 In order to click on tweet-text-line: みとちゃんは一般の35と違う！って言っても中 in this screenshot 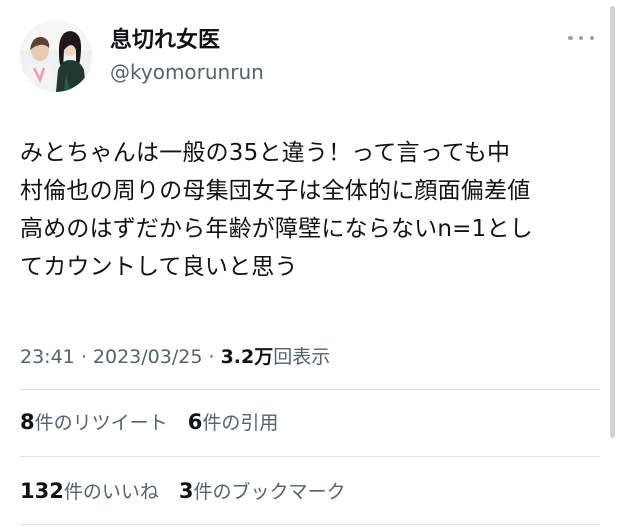, I will do `click(265, 153)`.